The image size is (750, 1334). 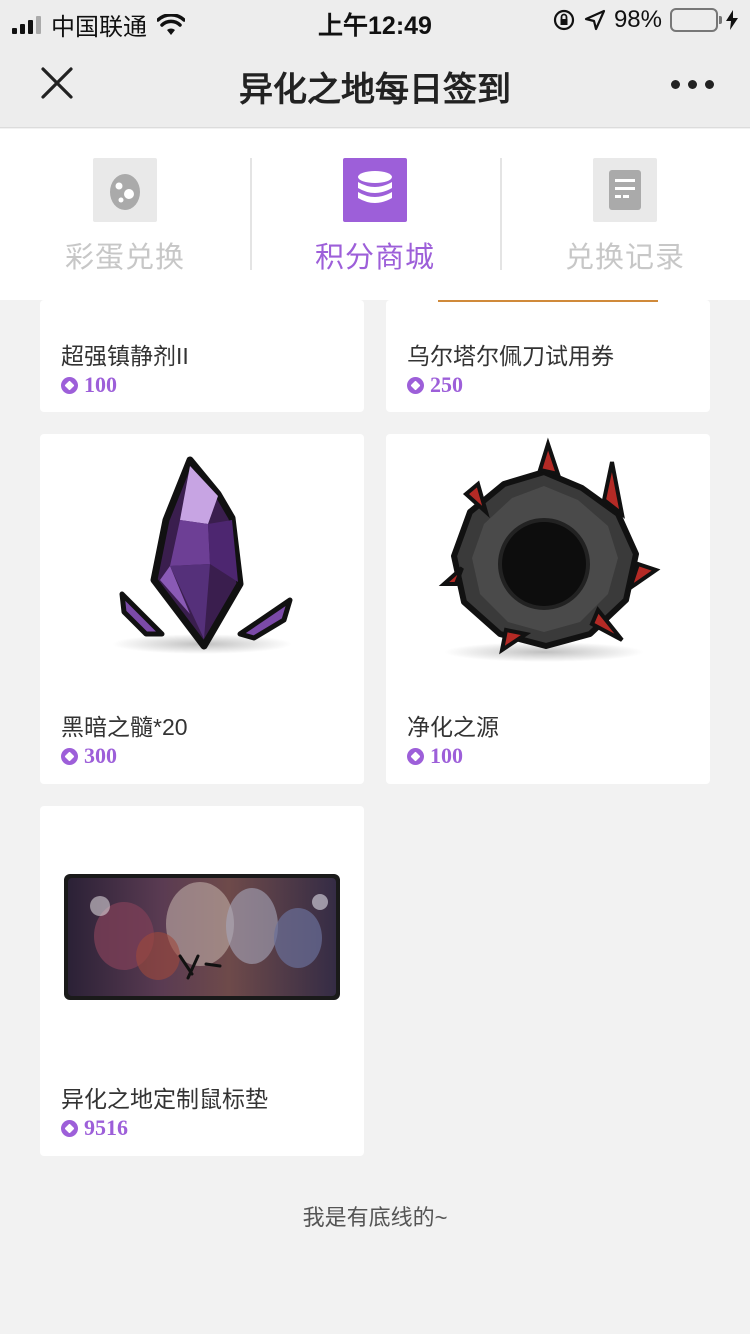 I want to click on rotation-lock-icon, so click(x=564, y=20).